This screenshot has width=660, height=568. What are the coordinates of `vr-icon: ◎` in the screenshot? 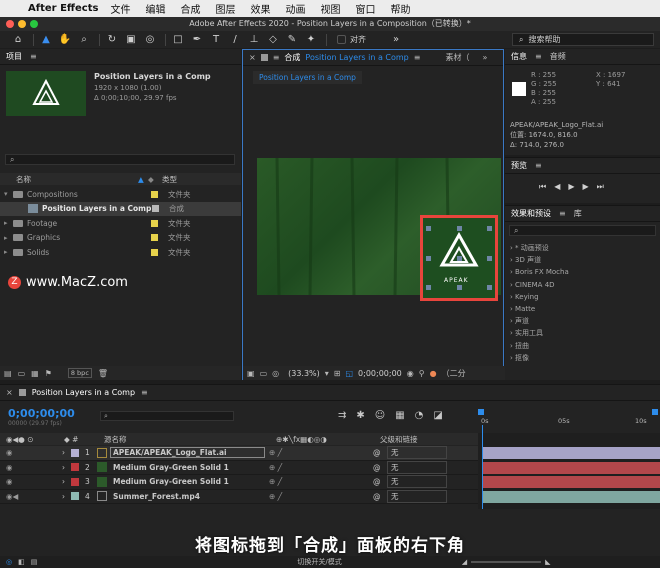 It's located at (275, 373).